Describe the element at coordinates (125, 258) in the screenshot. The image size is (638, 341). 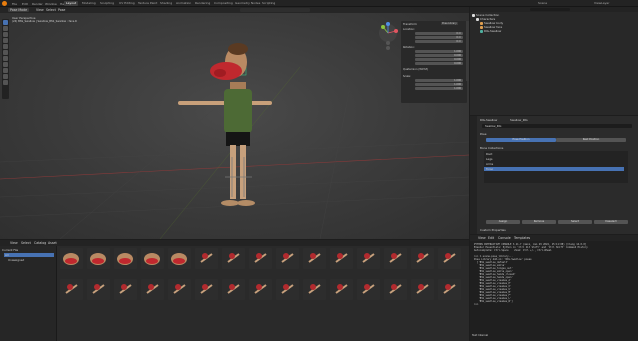
I see `asset-thumbnail: Swallow_face_smile_open` at that location.